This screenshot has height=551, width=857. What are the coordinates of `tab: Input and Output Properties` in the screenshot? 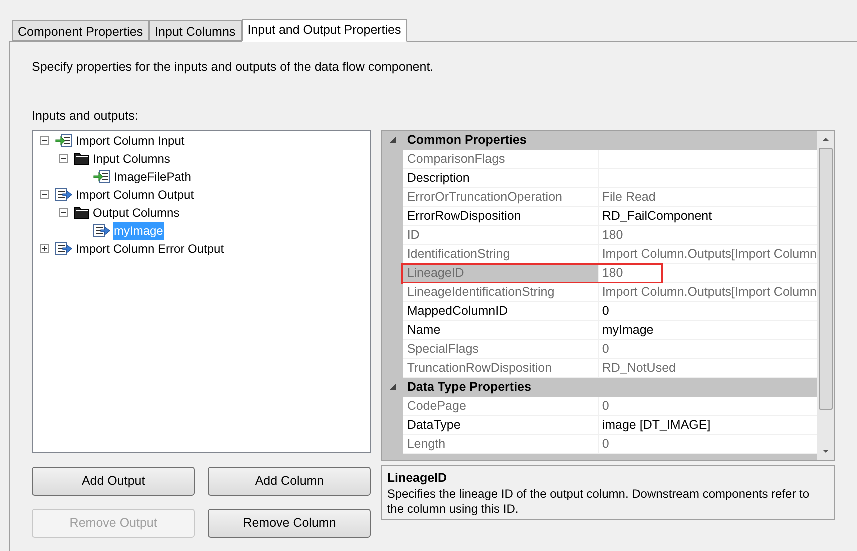 It's located at (325, 30).